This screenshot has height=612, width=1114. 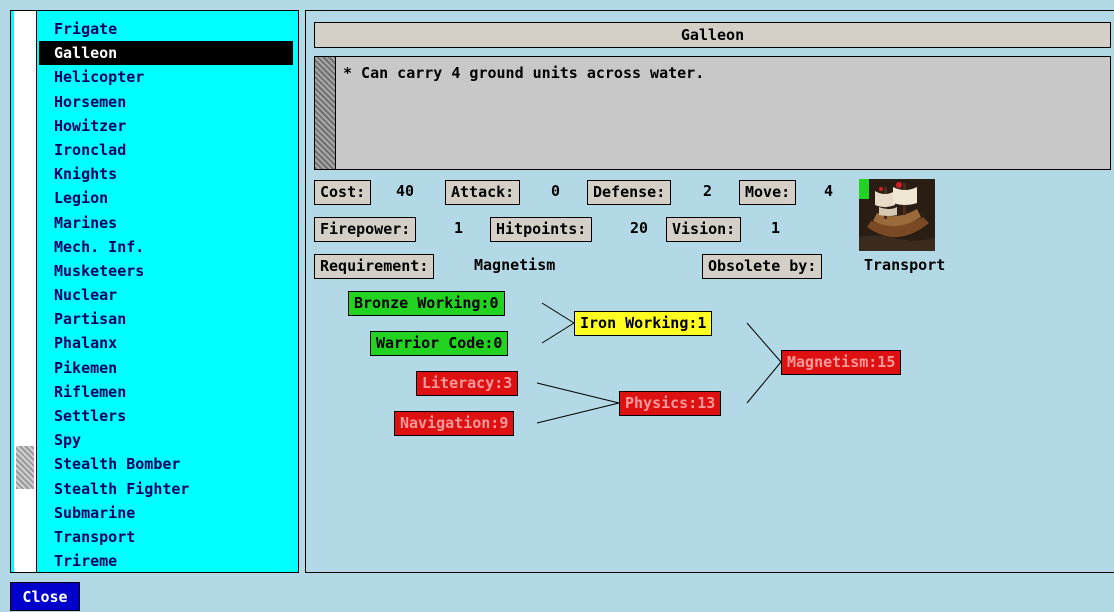 What do you see at coordinates (343, 192) in the screenshot?
I see `cost-label: Cost:` at bounding box center [343, 192].